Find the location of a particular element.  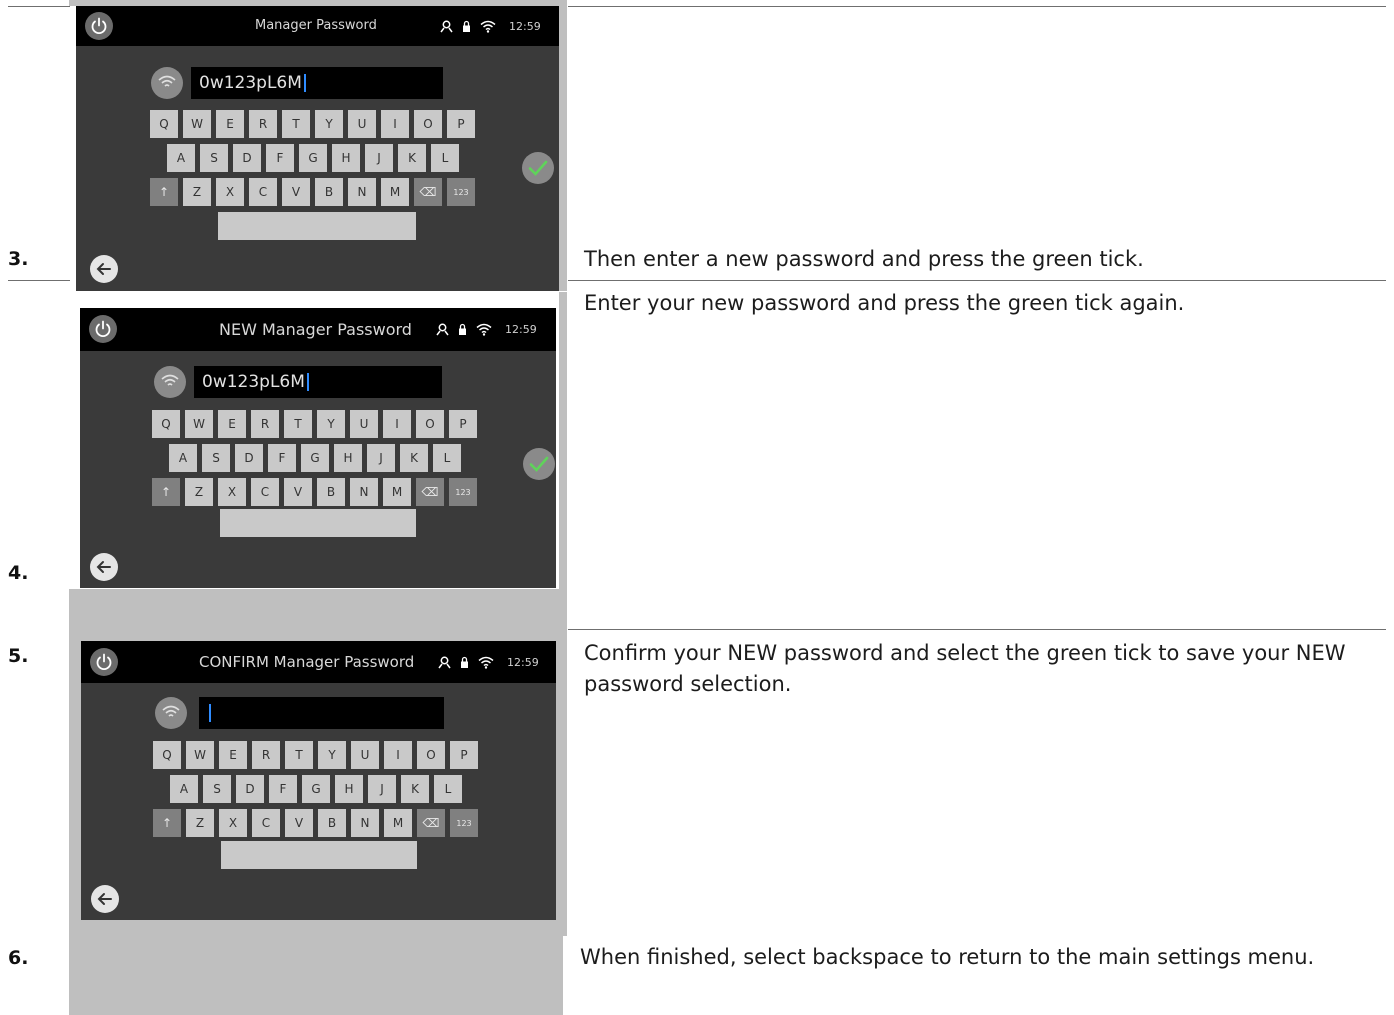

password-input is located at coordinates (321, 713).